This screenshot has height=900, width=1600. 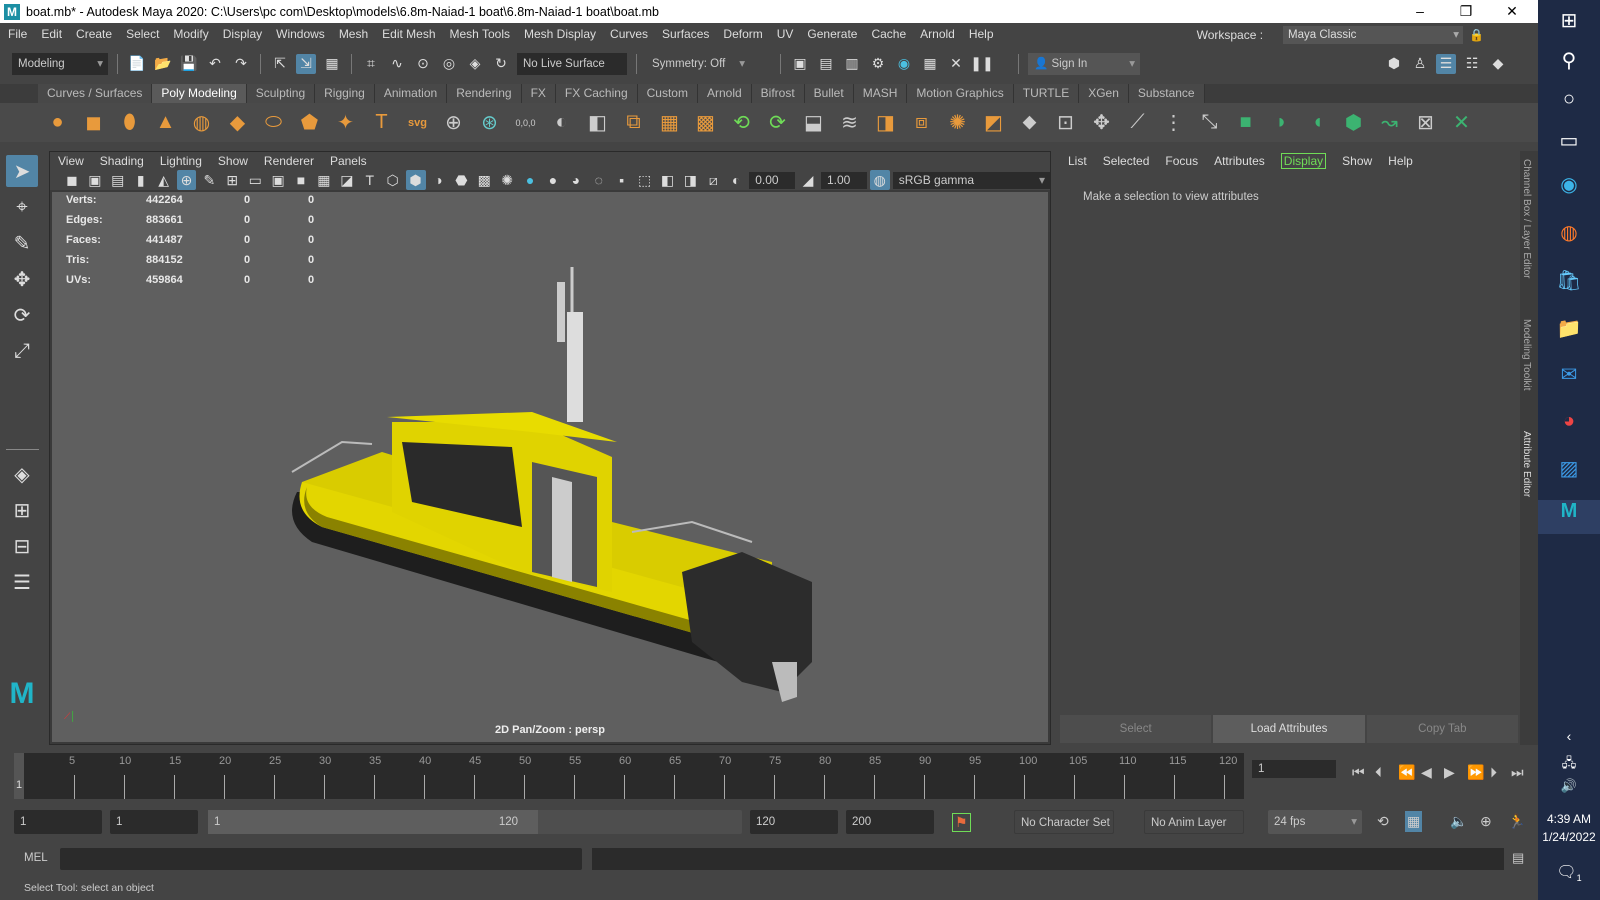 What do you see at coordinates (1569, 517) in the screenshot?
I see `maya-taskbar-icon: M` at bounding box center [1569, 517].